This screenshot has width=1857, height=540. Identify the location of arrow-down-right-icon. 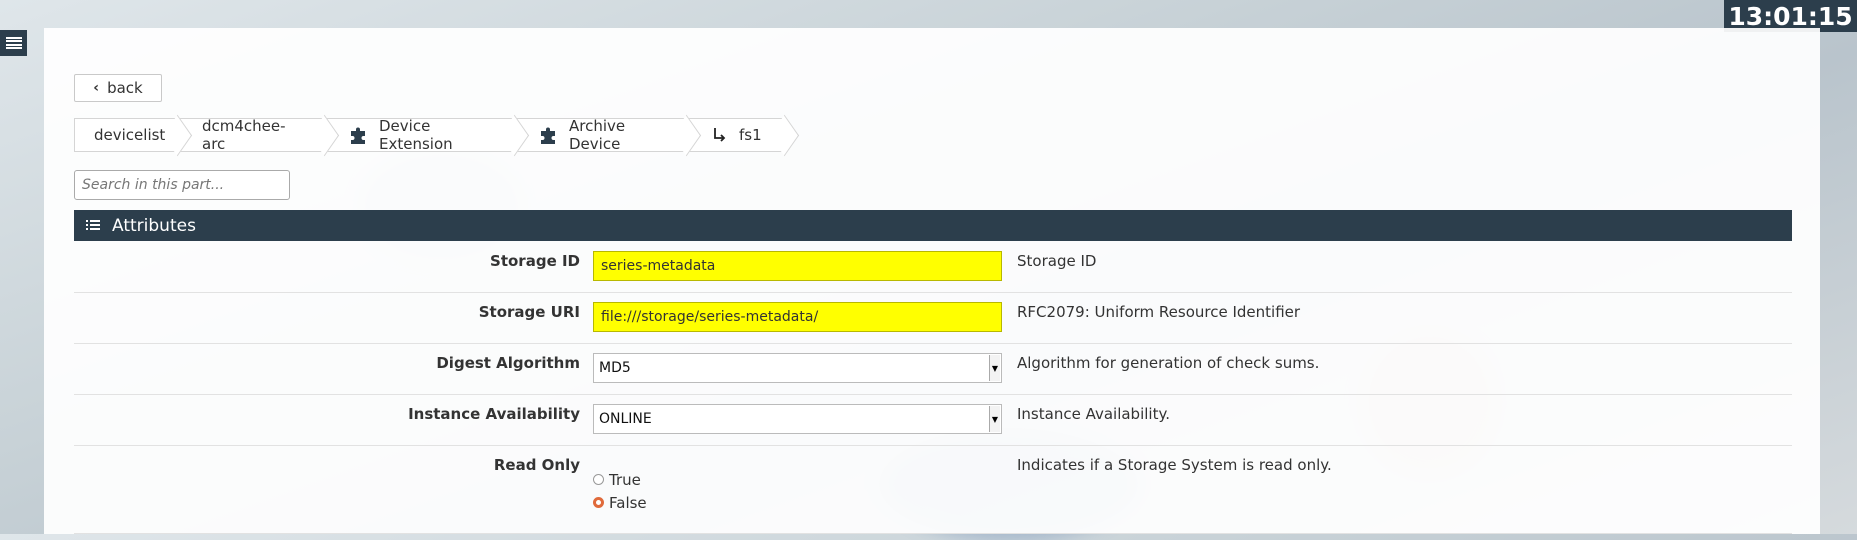
(720, 135).